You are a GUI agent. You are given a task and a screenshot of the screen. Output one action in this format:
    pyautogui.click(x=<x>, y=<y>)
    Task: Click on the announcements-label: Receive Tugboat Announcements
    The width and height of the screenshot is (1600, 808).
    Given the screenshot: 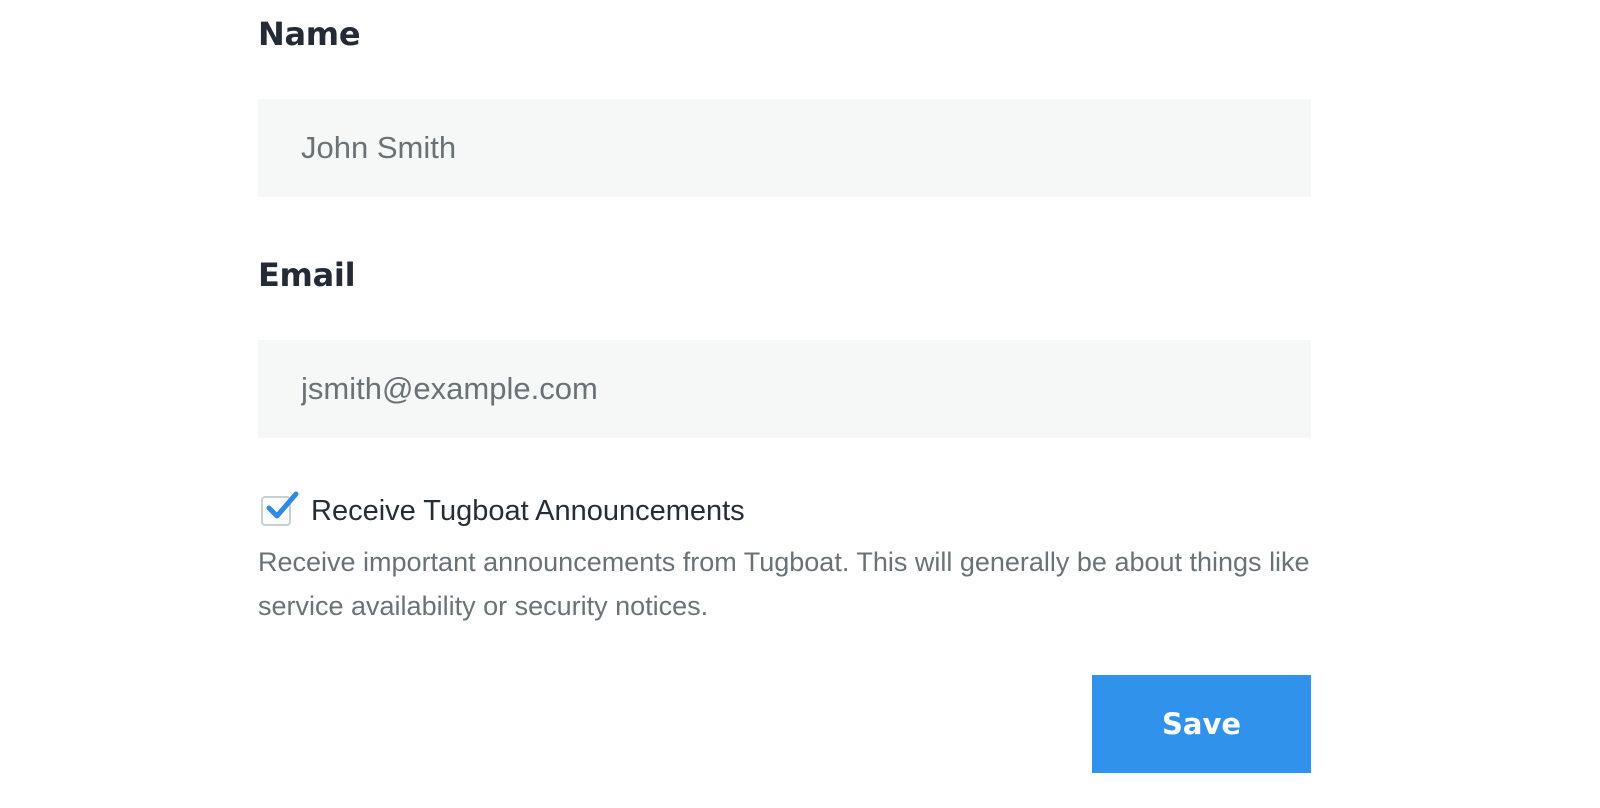 What is the action you would take?
    pyautogui.click(x=528, y=511)
    